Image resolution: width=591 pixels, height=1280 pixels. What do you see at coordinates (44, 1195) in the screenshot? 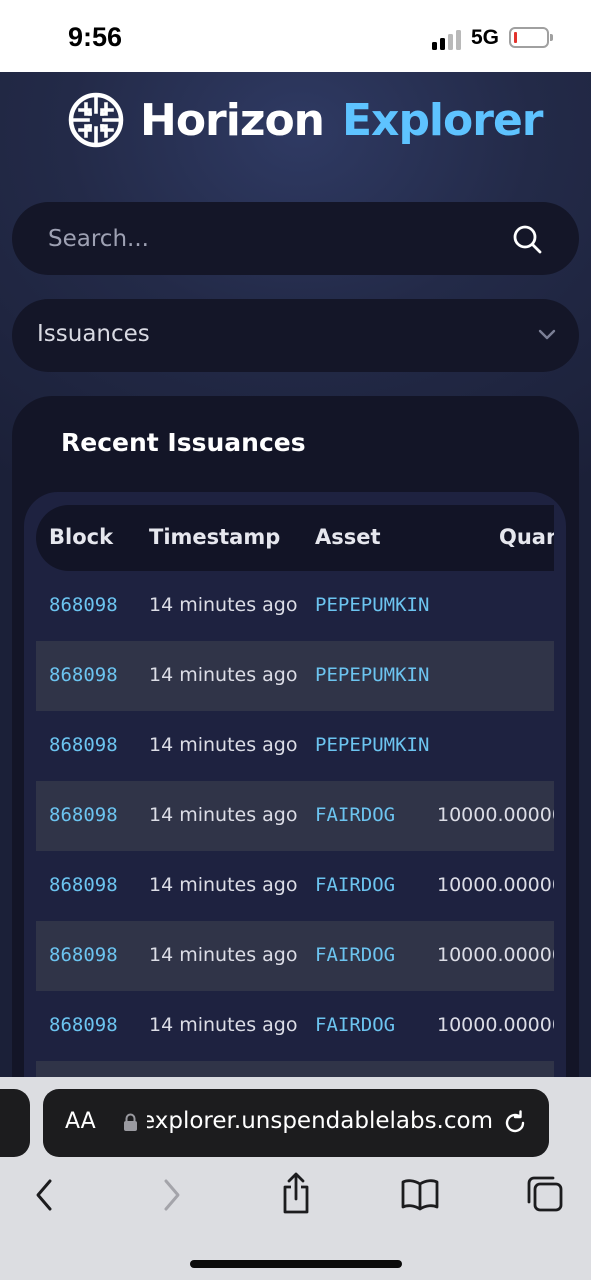
I see `back-icon` at bounding box center [44, 1195].